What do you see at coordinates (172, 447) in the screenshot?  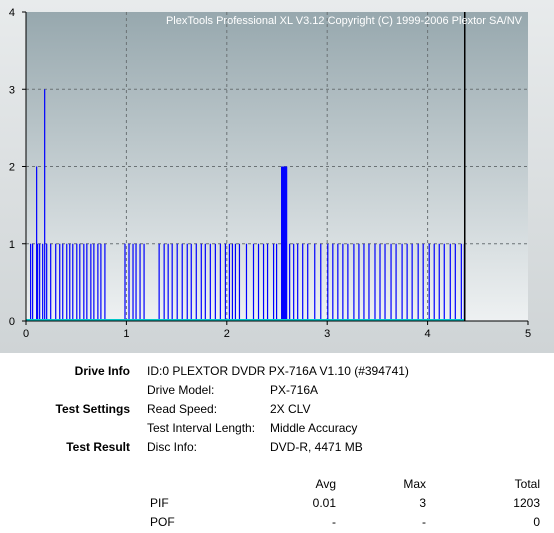 I see `disc-info-label: Disc Info:` at bounding box center [172, 447].